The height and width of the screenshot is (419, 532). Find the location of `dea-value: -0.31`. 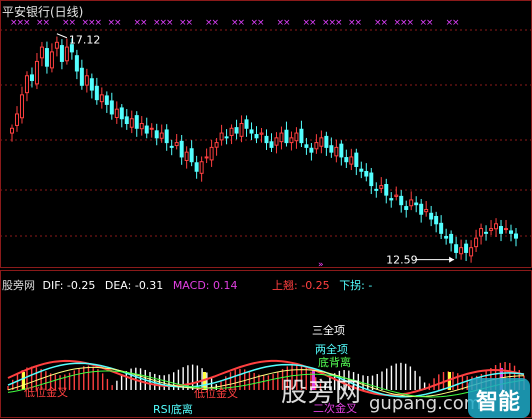

dea-value: -0.31 is located at coordinates (149, 285).